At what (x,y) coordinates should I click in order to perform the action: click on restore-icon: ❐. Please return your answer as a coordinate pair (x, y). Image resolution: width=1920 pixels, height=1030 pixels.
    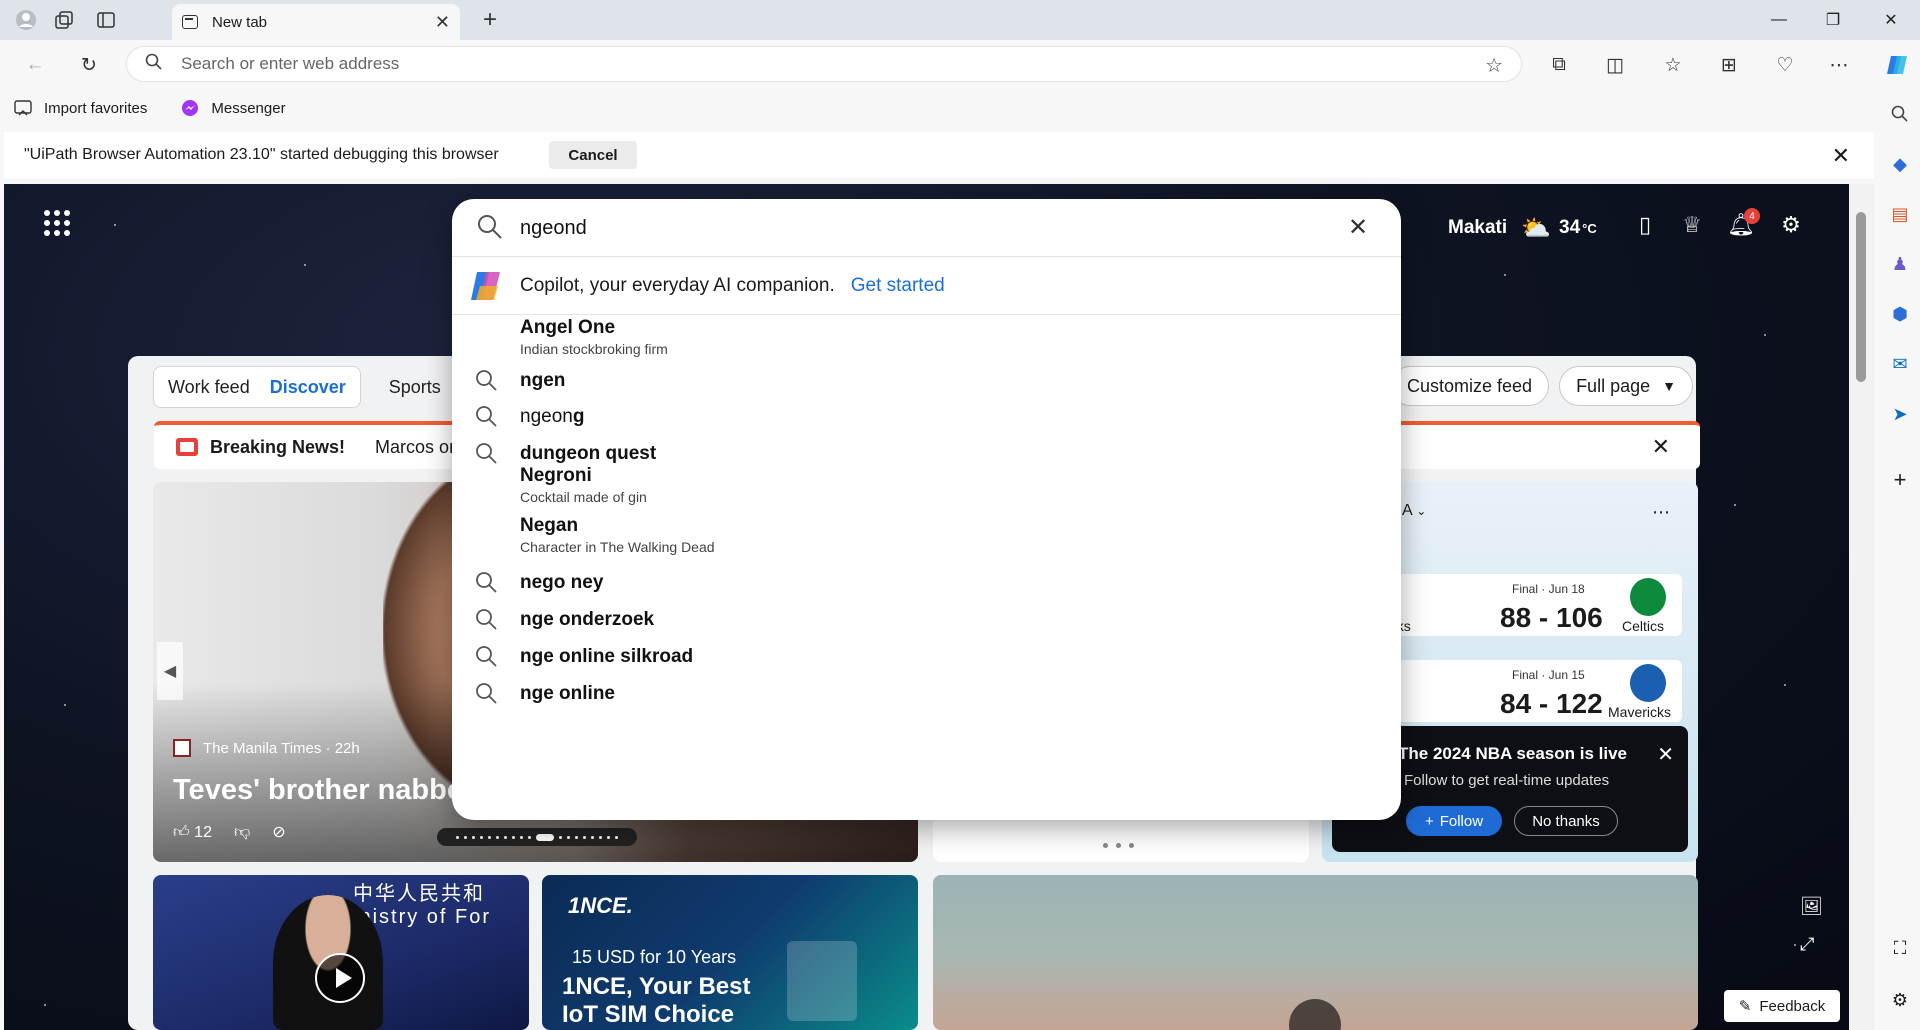
    Looking at the image, I should click on (1833, 20).